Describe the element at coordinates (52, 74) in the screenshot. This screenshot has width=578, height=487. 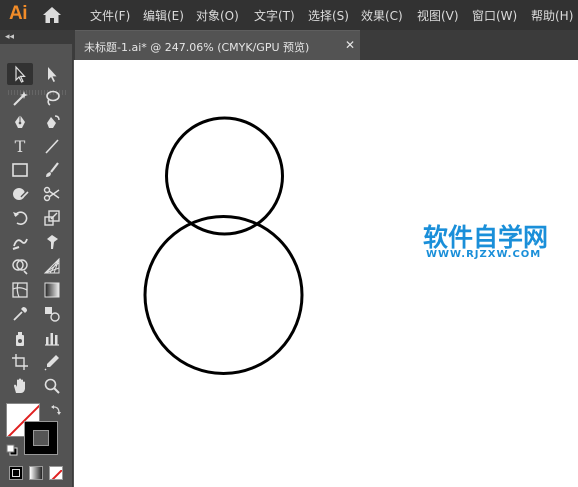
I see `direct-selection-tool-icon` at that location.